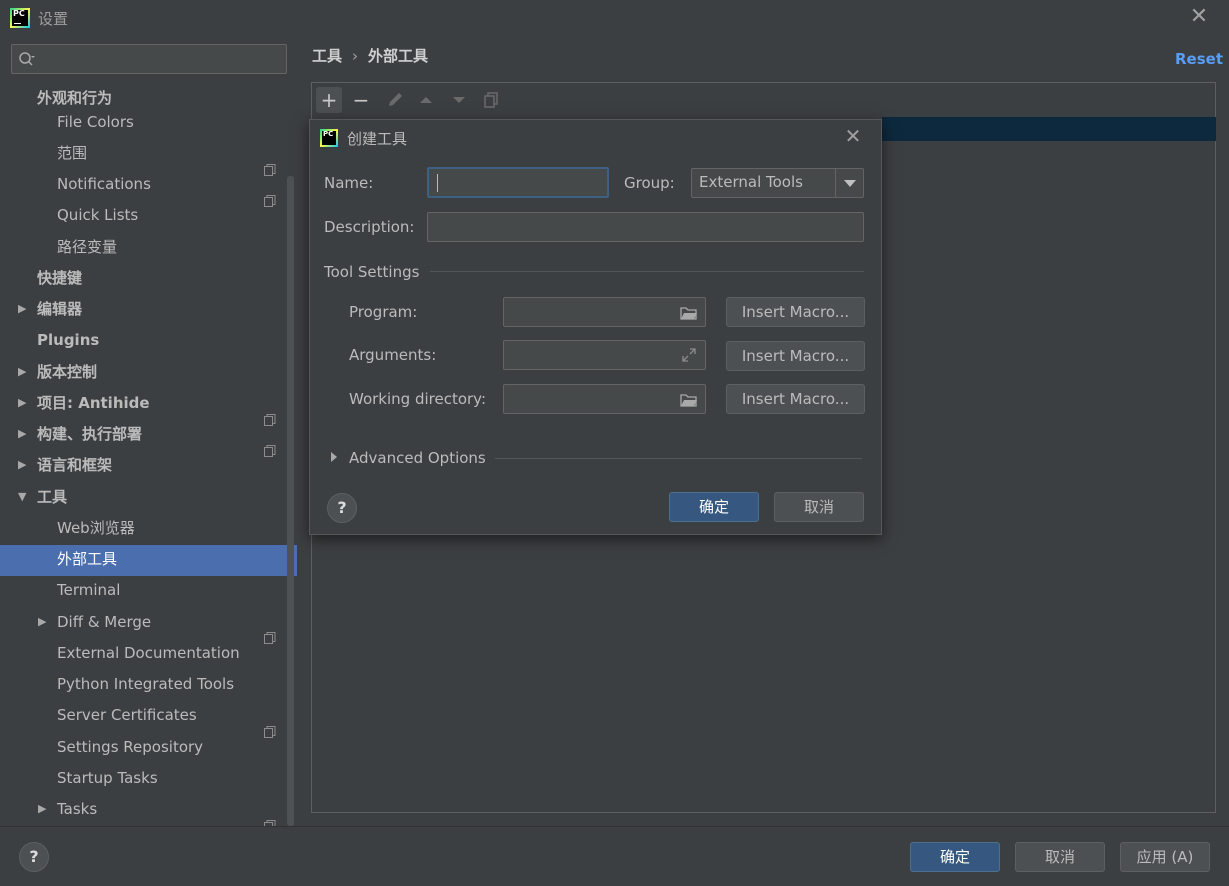 The height and width of the screenshot is (886, 1229). Describe the element at coordinates (89, 435) in the screenshot. I see `tree-item-build: 构建、执行部署` at that location.